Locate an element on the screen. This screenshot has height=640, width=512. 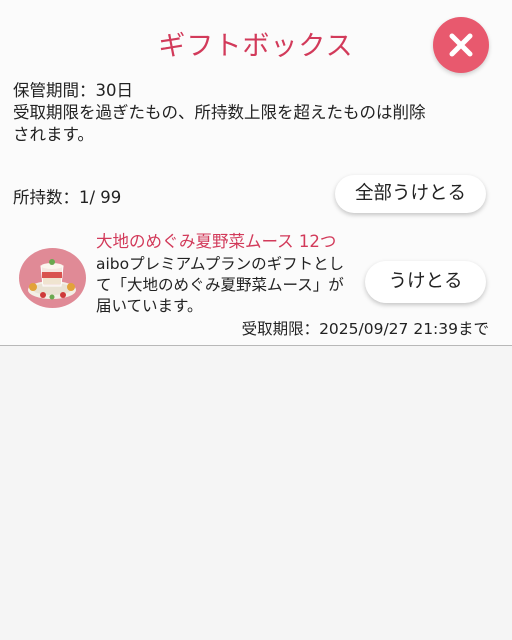
mousse-dish-icon is located at coordinates (52, 279).